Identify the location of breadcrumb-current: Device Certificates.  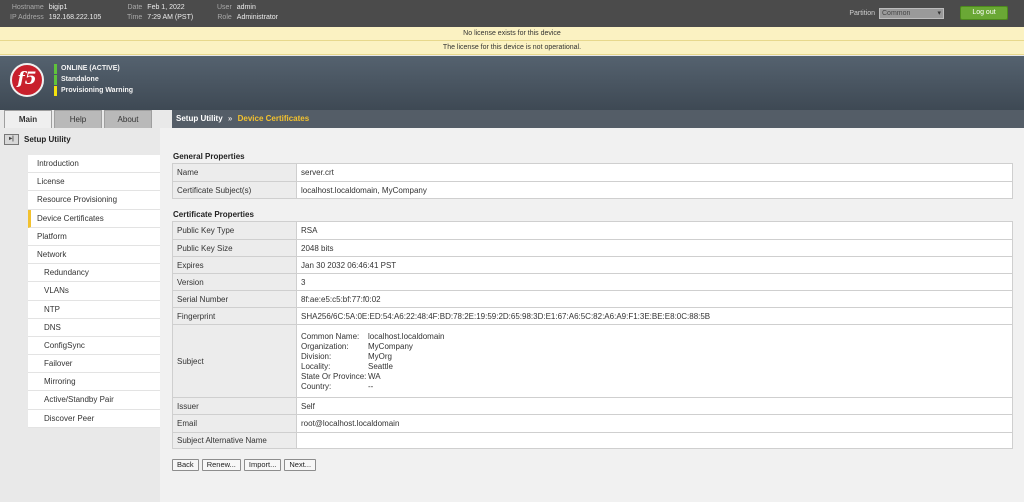
(273, 118).